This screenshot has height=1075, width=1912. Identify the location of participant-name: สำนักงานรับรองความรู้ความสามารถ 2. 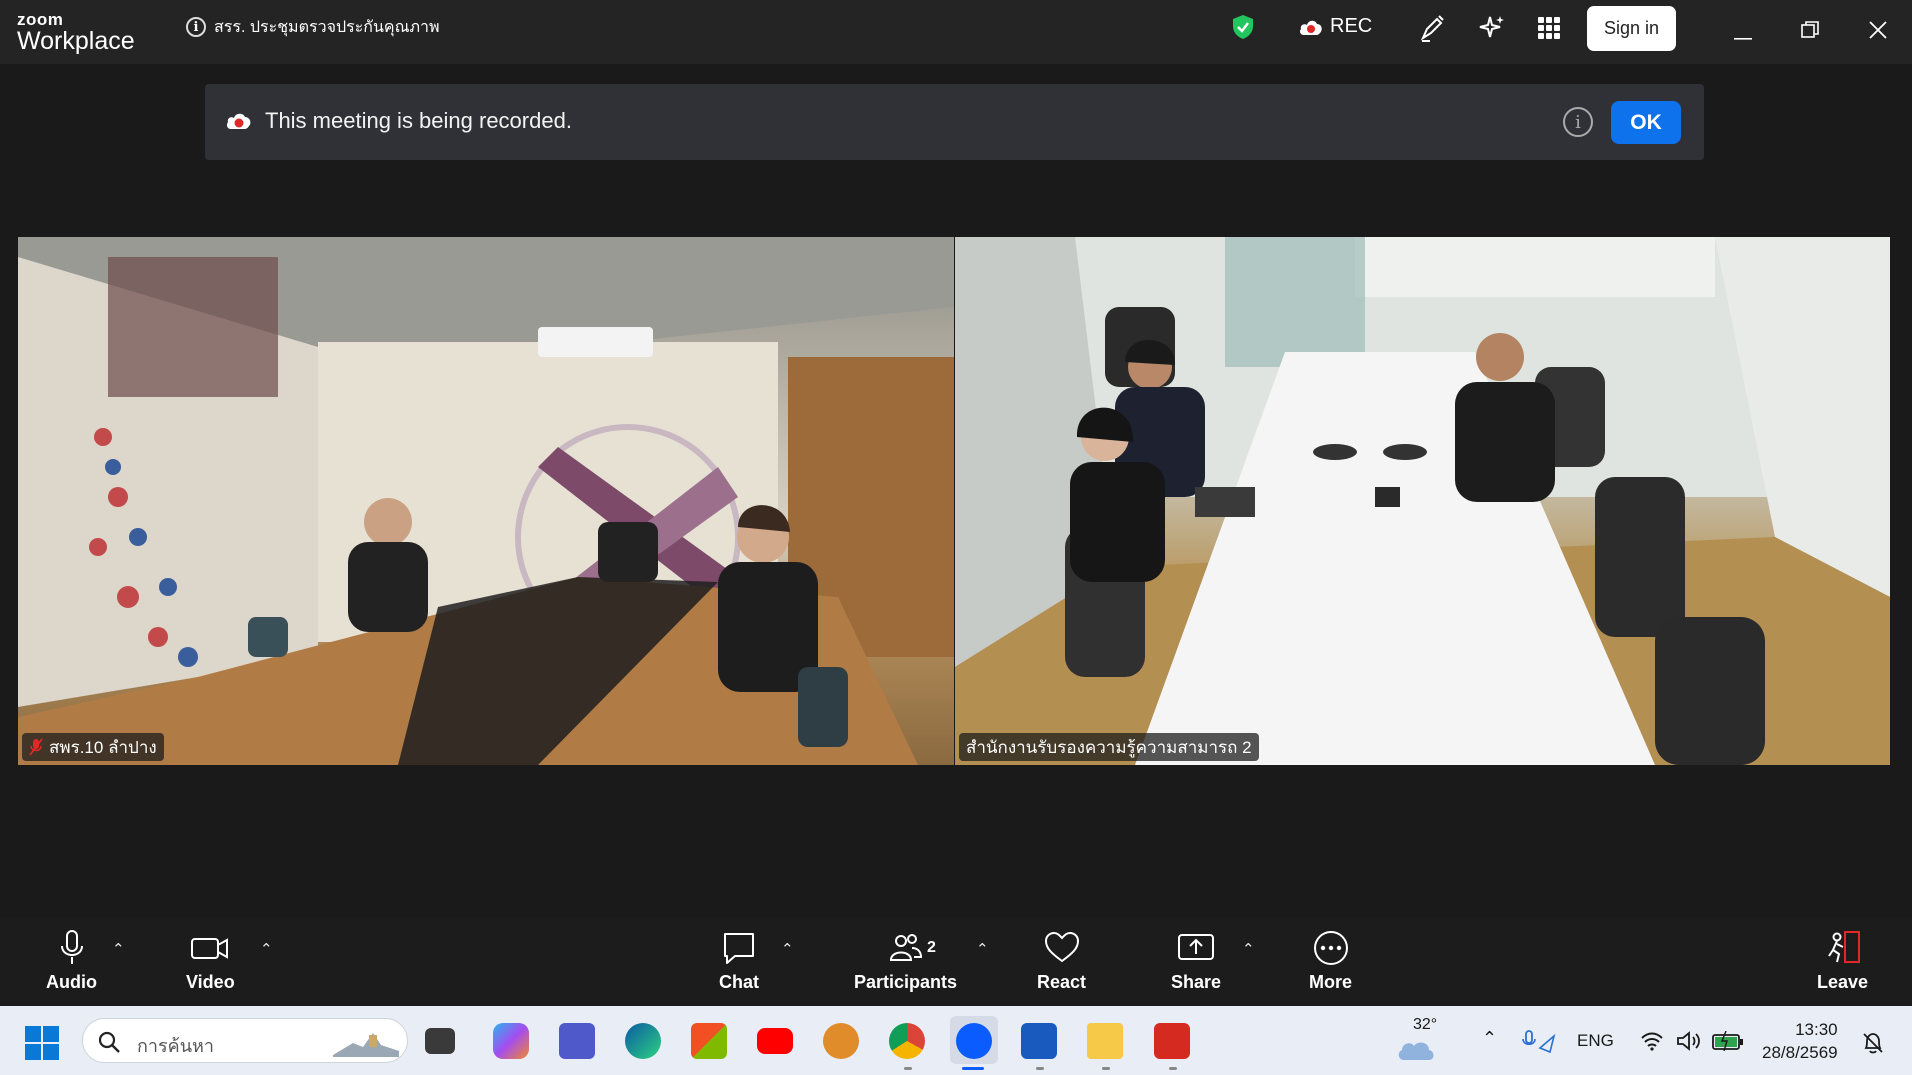
(1109, 747).